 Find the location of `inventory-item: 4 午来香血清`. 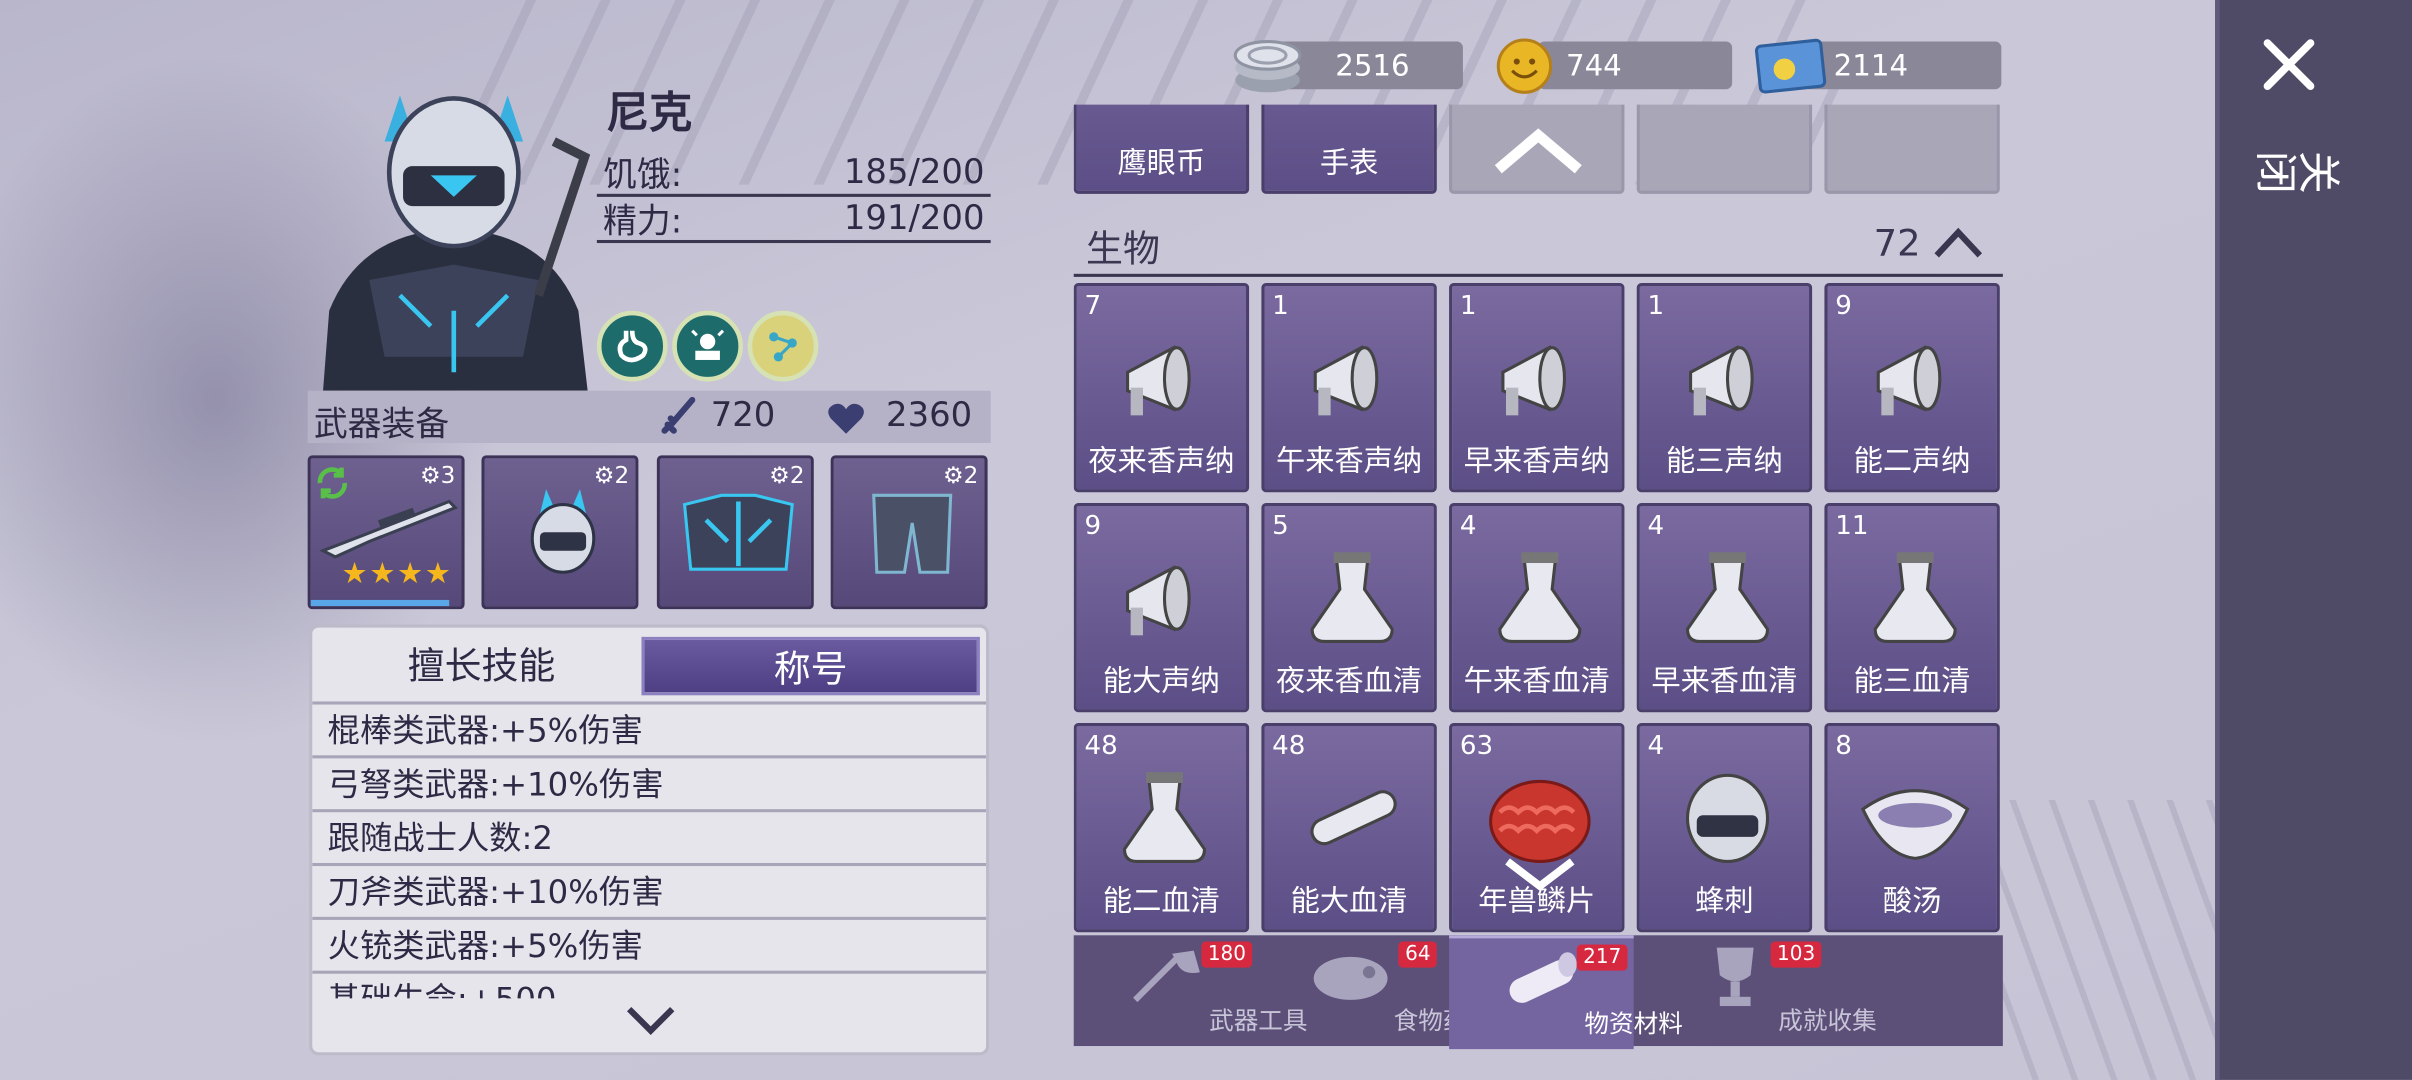

inventory-item: 4 午来香血清 is located at coordinates (1537, 608).